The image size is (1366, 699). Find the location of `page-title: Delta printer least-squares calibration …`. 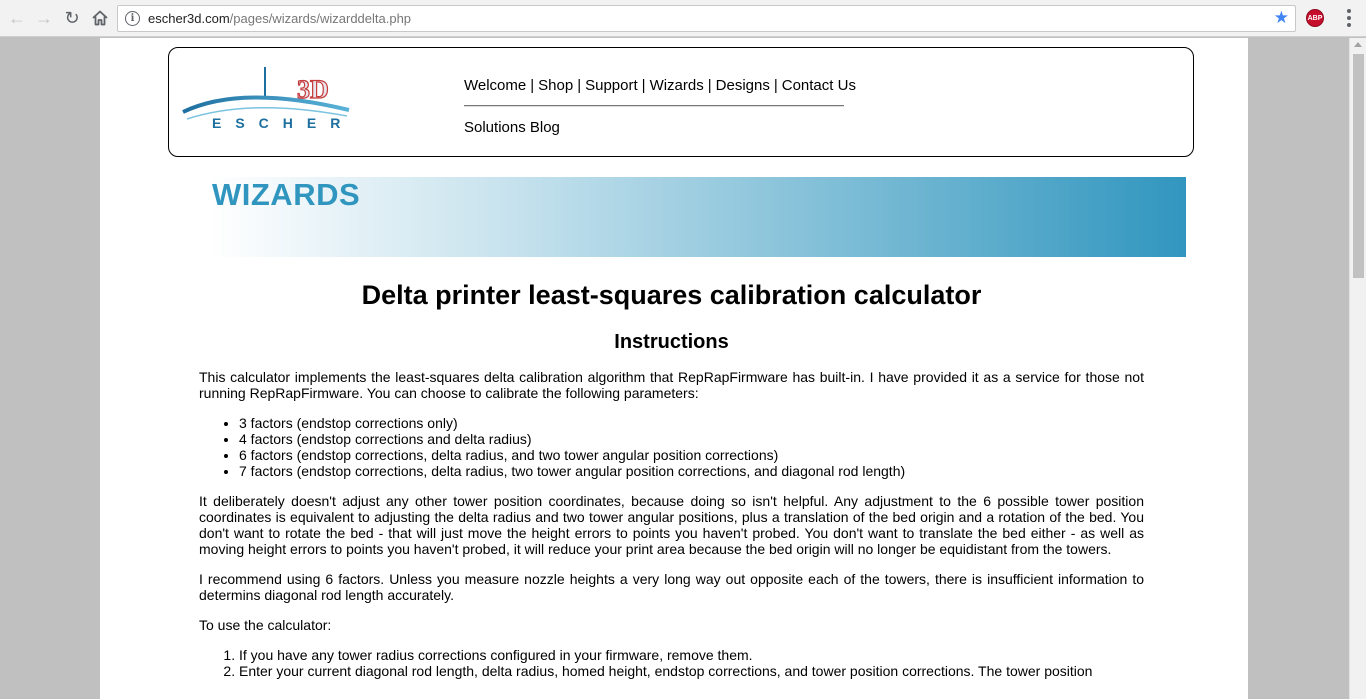

page-title: Delta printer least-squares calibration … is located at coordinates (671, 295).